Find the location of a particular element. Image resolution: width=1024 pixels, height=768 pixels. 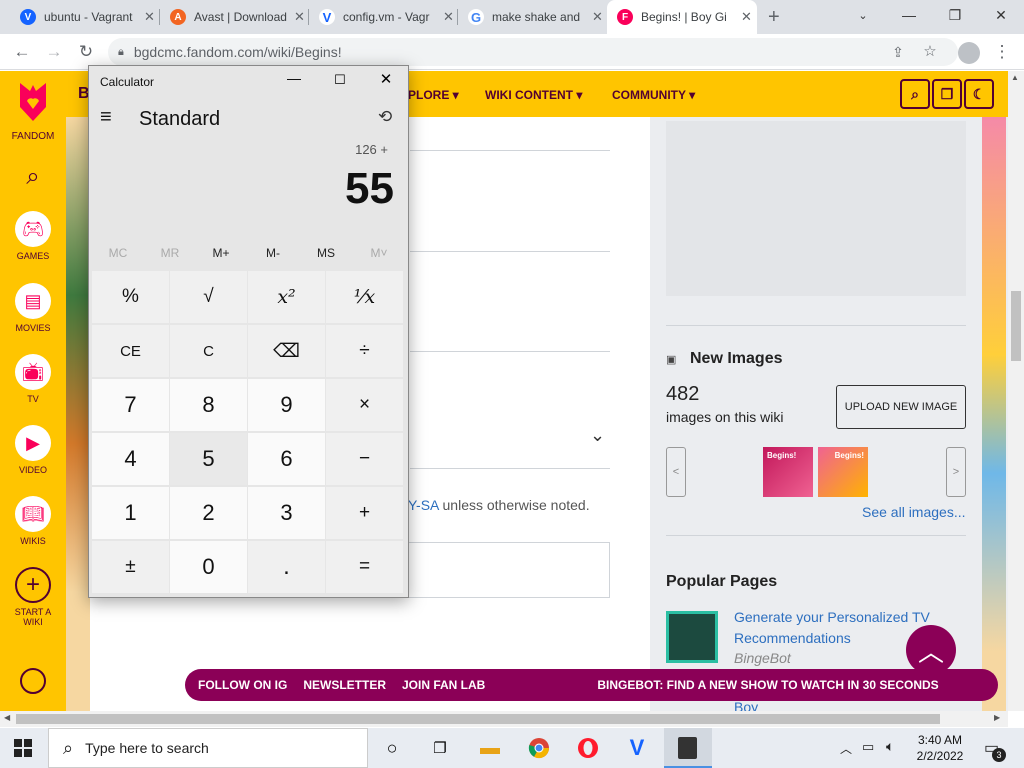

digit-4-button: 4 is located at coordinates (130, 459).